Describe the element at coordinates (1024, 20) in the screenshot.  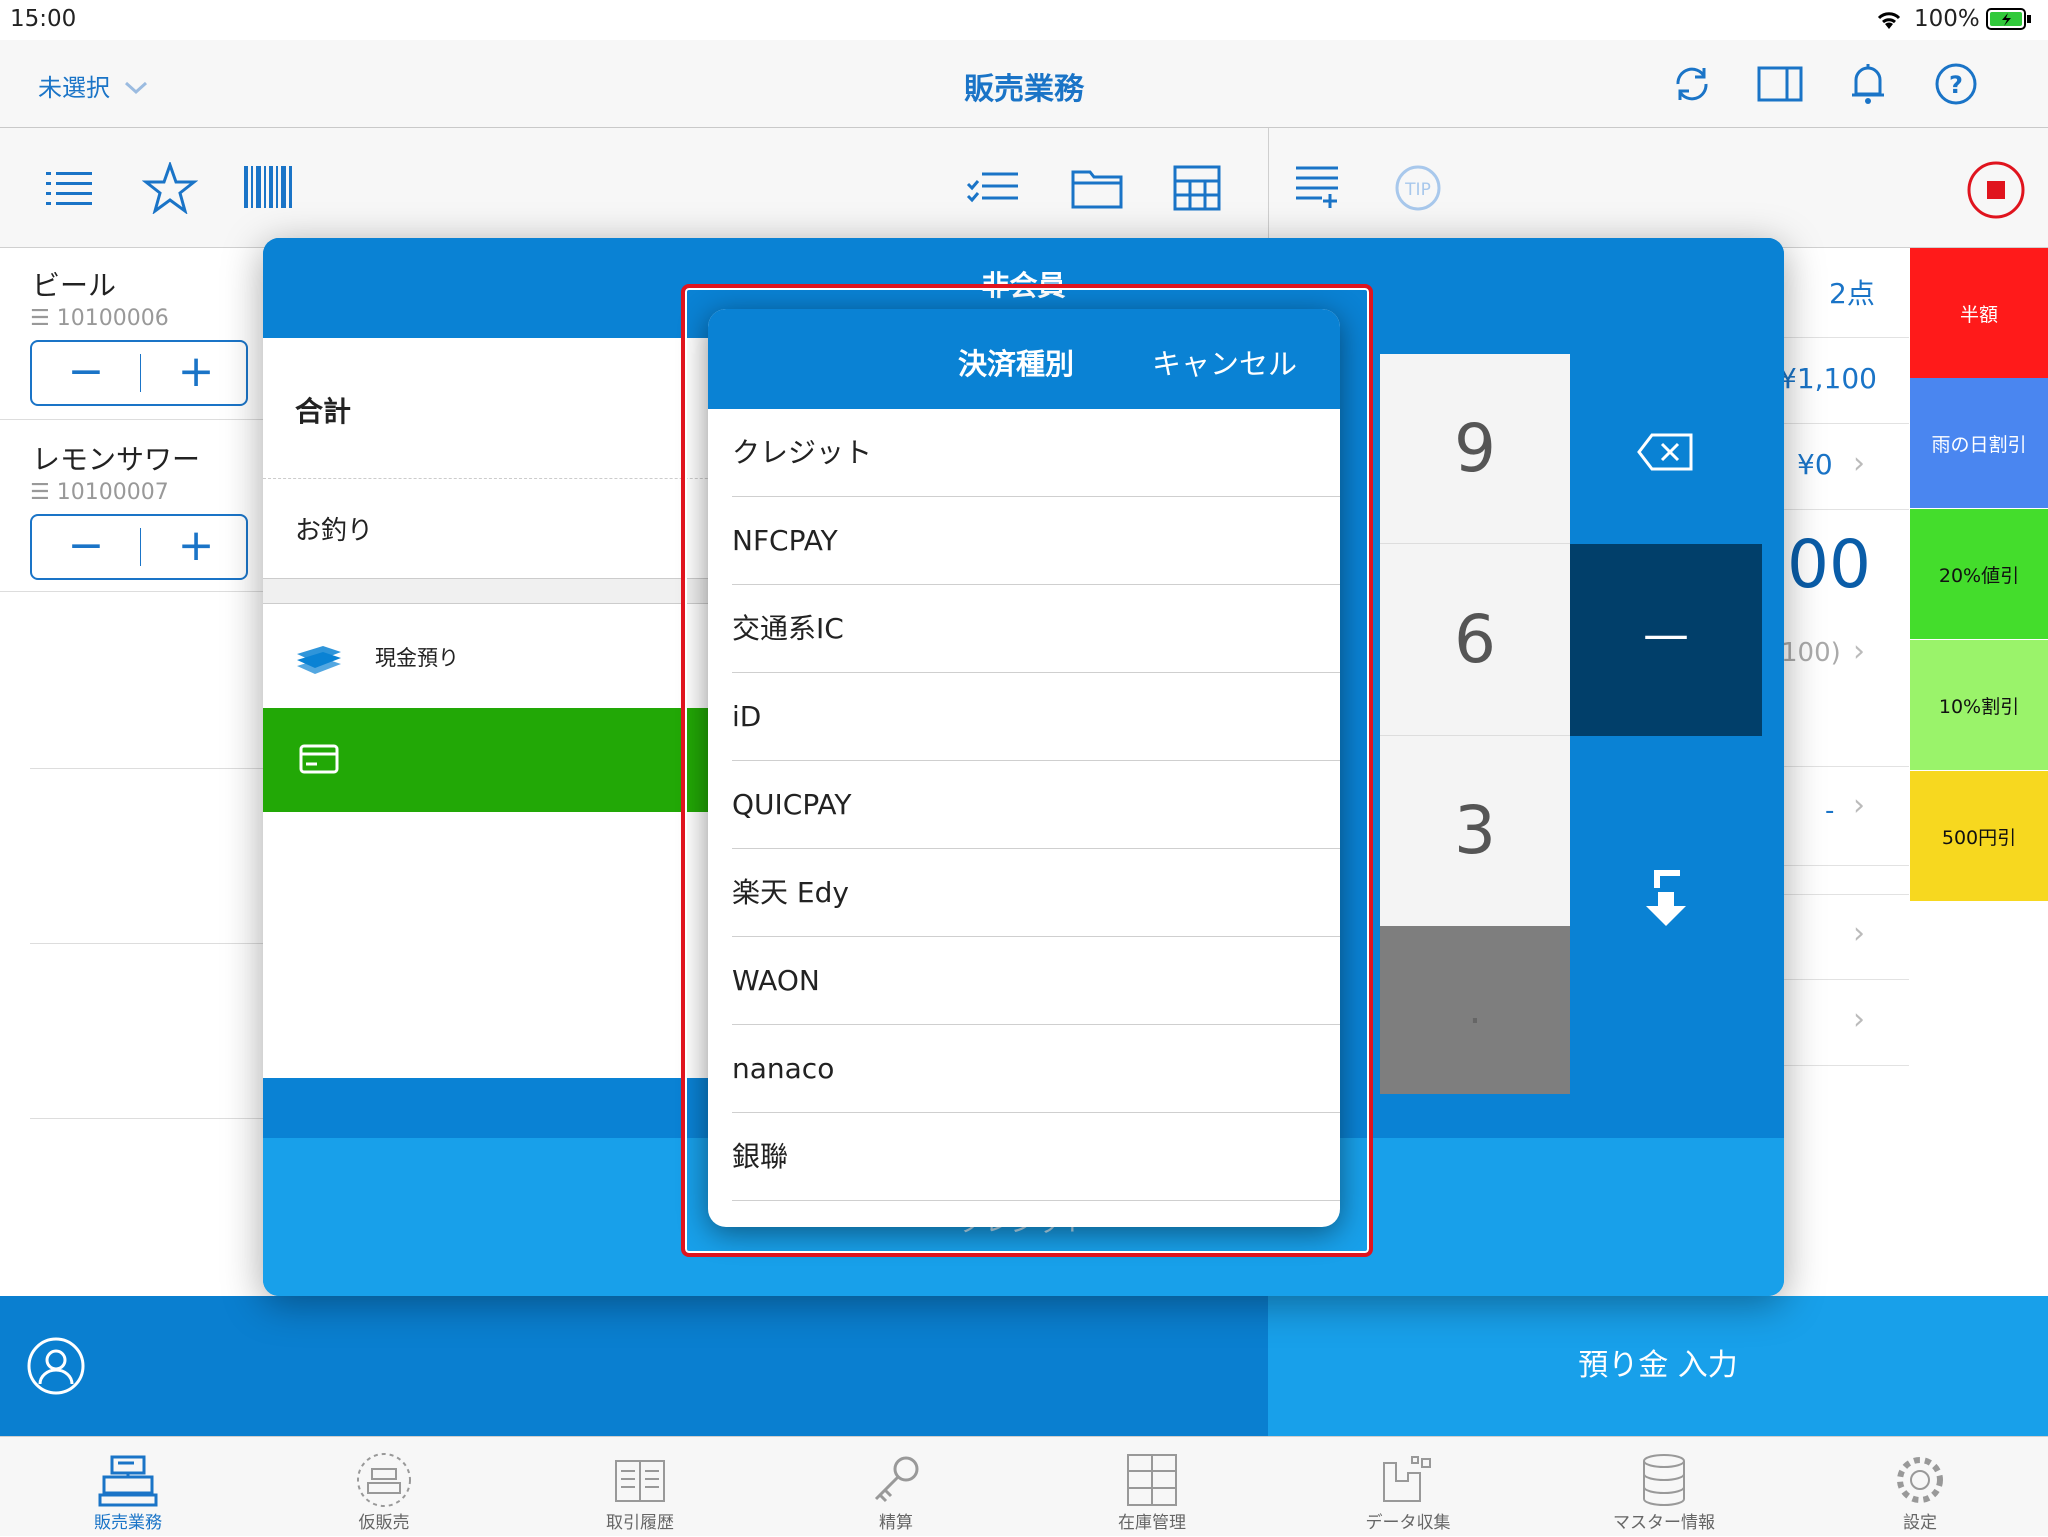
I see `status-bar: 15:00 100%` at that location.